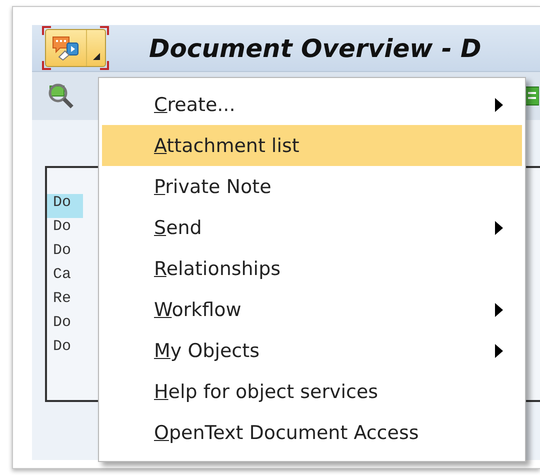 The width and height of the screenshot is (540, 475). What do you see at coordinates (312, 391) in the screenshot?
I see `menu-item: Help for object services` at bounding box center [312, 391].